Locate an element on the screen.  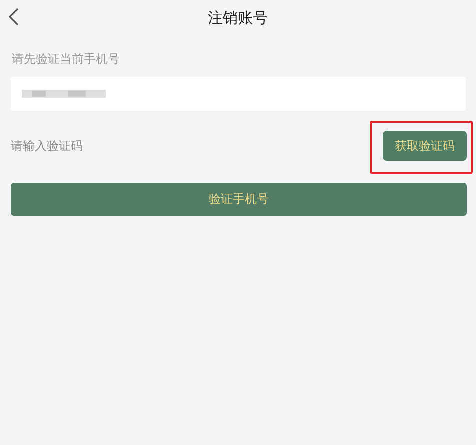
get-code-button: 获取验证码 is located at coordinates (425, 146).